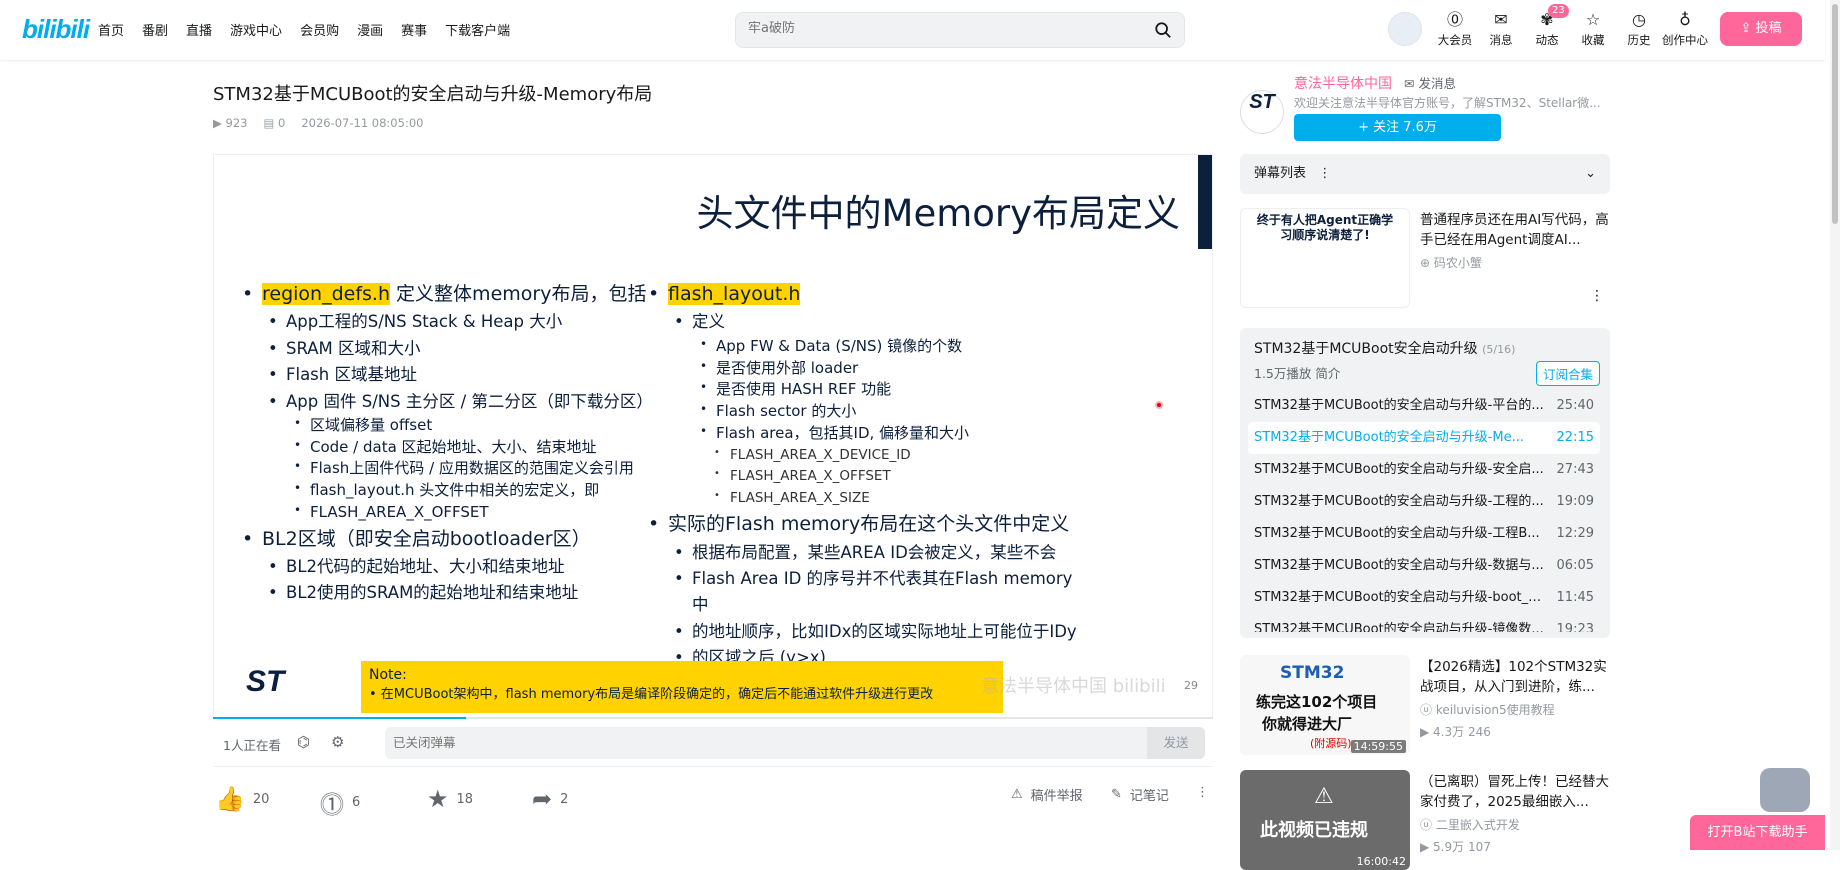 The height and width of the screenshot is (870, 1840). I want to click on vip-button: ⓪ 大会员, so click(1455, 29).